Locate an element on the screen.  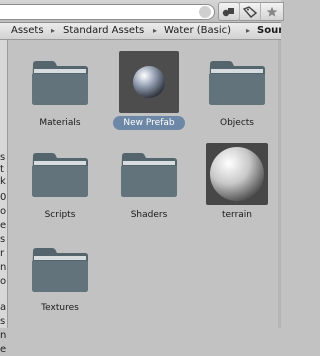
breadcrumb-water-basic: Water (Basic) is located at coordinates (197, 31).